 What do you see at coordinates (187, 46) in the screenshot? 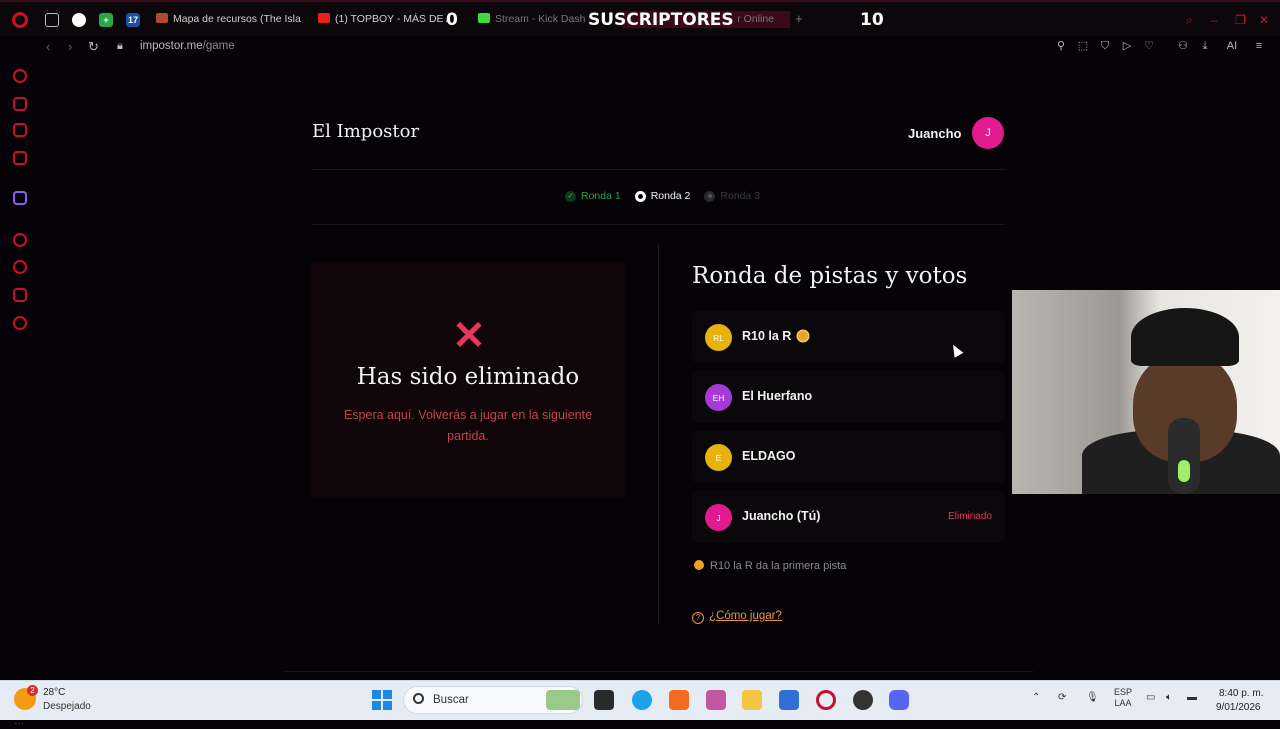
I see `url-field: impostor.me/game` at bounding box center [187, 46].